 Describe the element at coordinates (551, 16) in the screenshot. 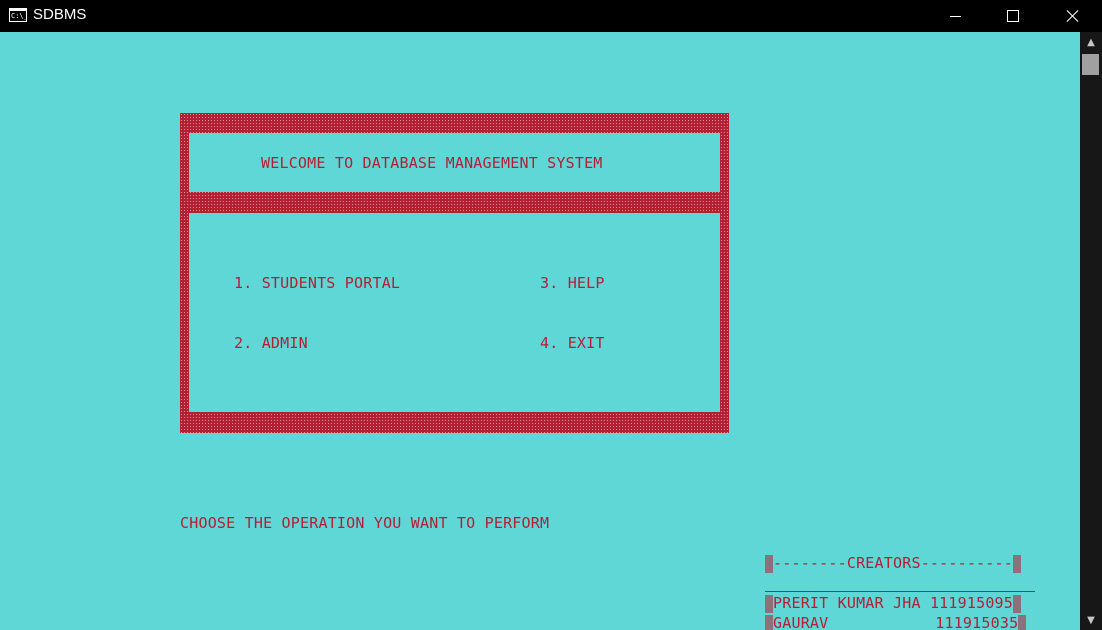

I see `title-bar: C:\_ SDBMS` at that location.